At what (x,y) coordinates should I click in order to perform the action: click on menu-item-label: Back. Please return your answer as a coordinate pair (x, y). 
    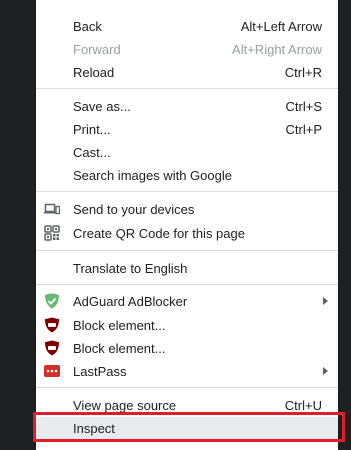
    Looking at the image, I should click on (87, 26).